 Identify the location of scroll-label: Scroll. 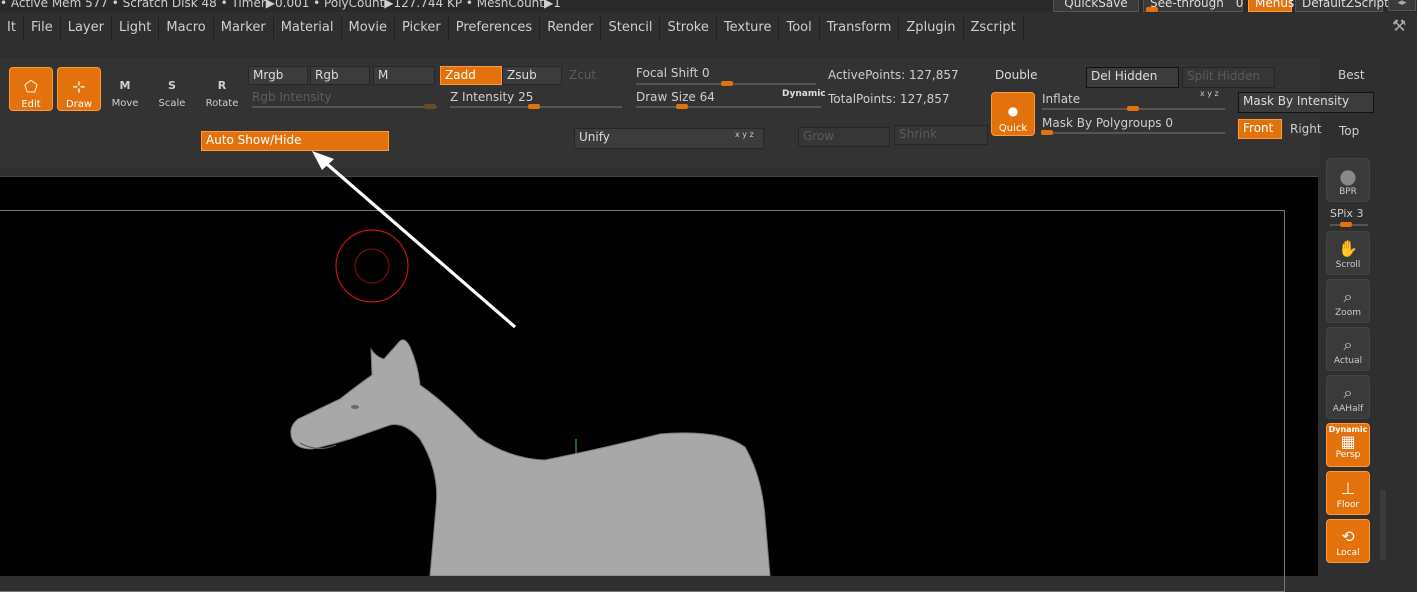
(1348, 265).